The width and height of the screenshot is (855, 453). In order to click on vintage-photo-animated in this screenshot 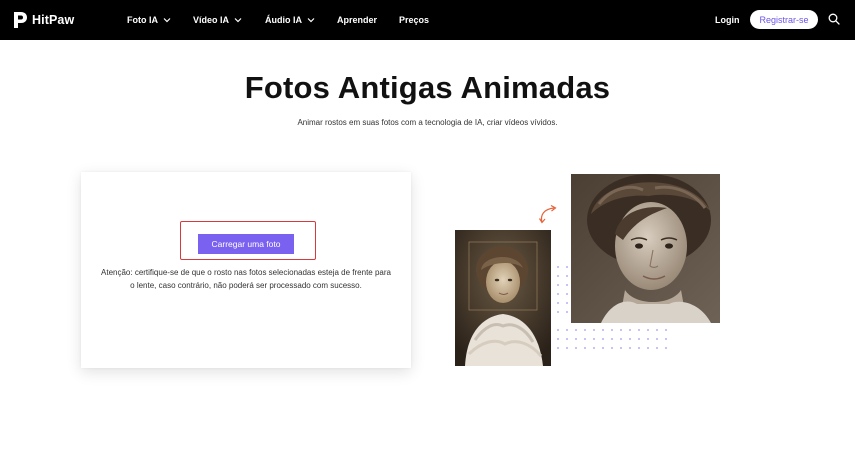, I will do `click(645, 248)`.